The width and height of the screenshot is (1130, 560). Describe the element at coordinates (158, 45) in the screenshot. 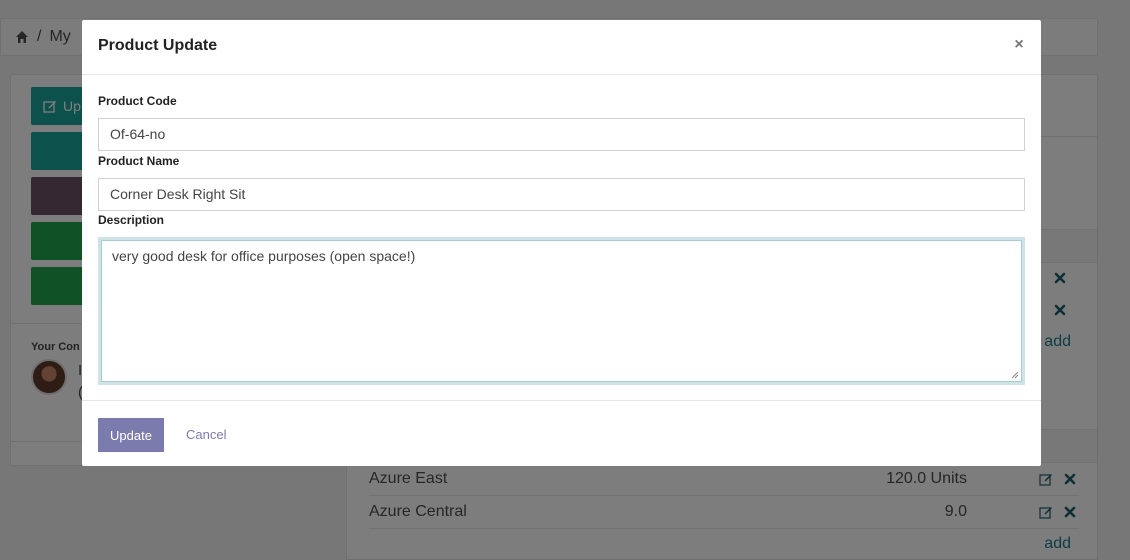

I see `modal-title: Product Update` at that location.